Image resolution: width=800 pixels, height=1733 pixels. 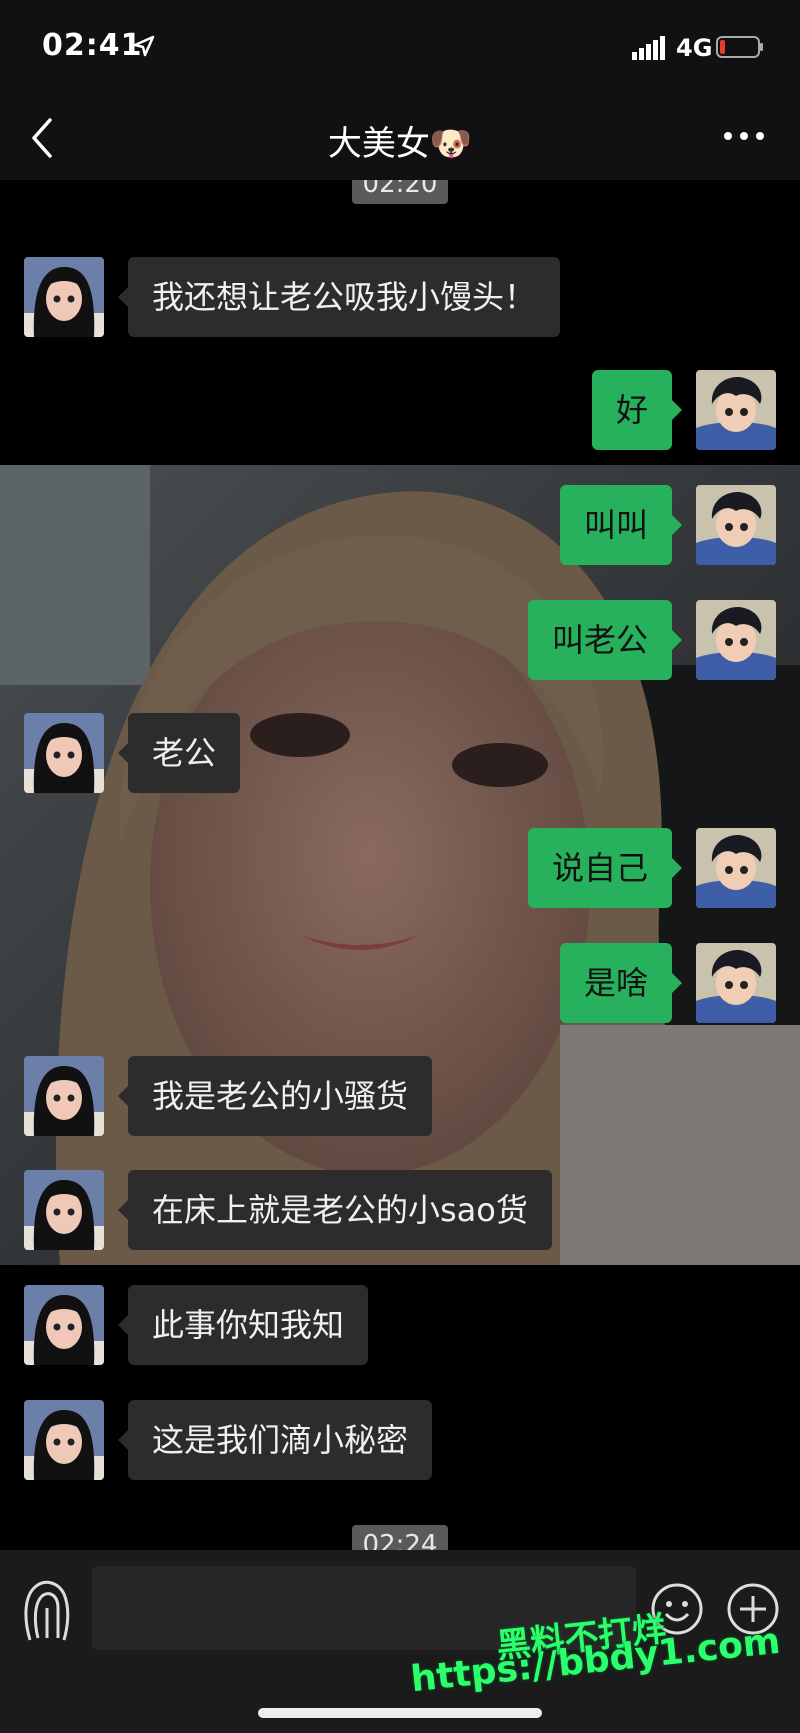 What do you see at coordinates (637, 410) in the screenshot?
I see `message-bubble-sent: 好` at bounding box center [637, 410].